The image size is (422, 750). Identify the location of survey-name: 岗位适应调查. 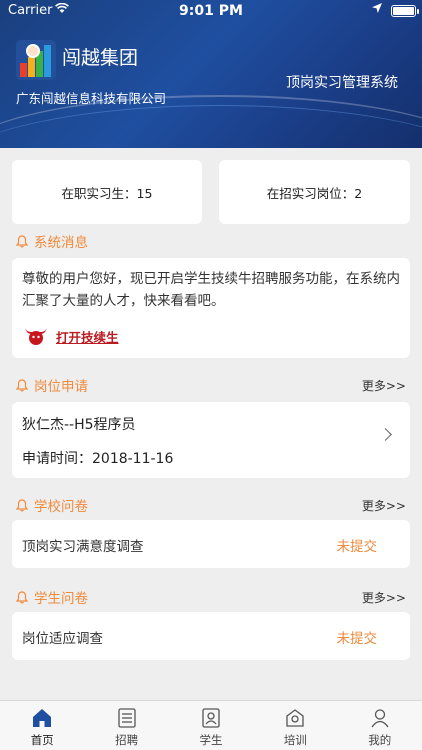
(62, 639).